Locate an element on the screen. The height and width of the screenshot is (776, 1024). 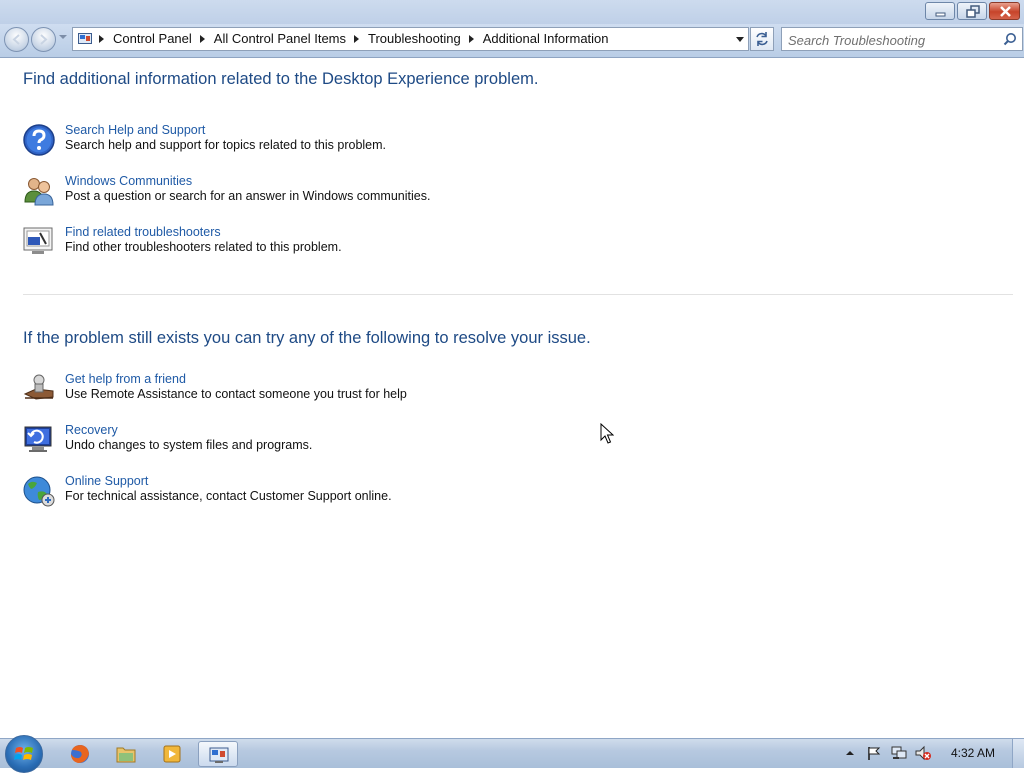
close-icon is located at coordinates (1005, 11).